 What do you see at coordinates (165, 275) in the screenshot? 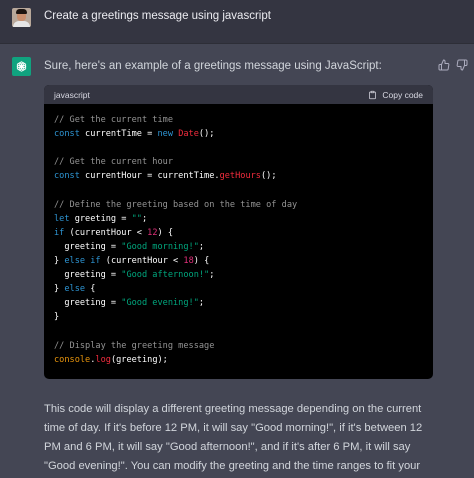
I see `code-token: "Good afternoon!"` at bounding box center [165, 275].